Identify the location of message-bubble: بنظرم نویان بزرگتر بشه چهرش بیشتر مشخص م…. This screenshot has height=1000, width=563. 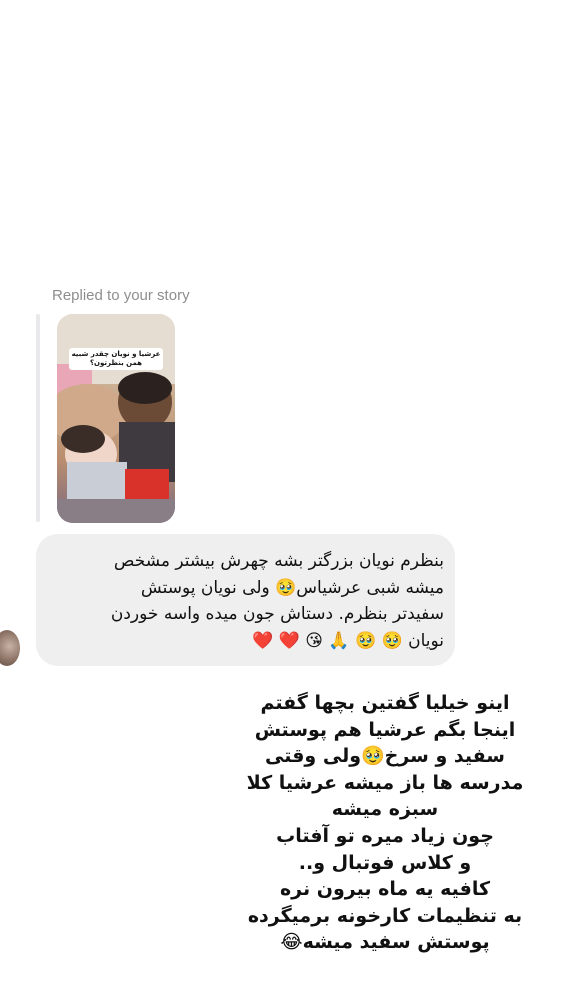
(245, 600).